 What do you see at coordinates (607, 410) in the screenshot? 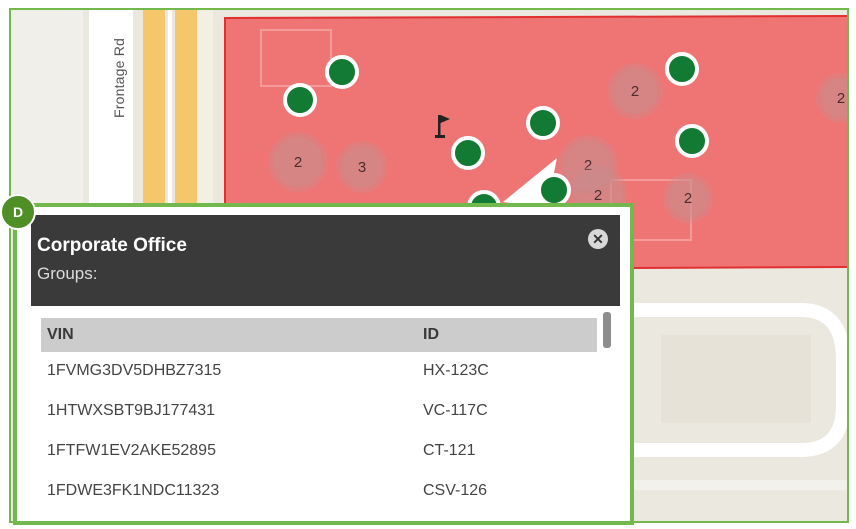
I see `scrollbar` at bounding box center [607, 410].